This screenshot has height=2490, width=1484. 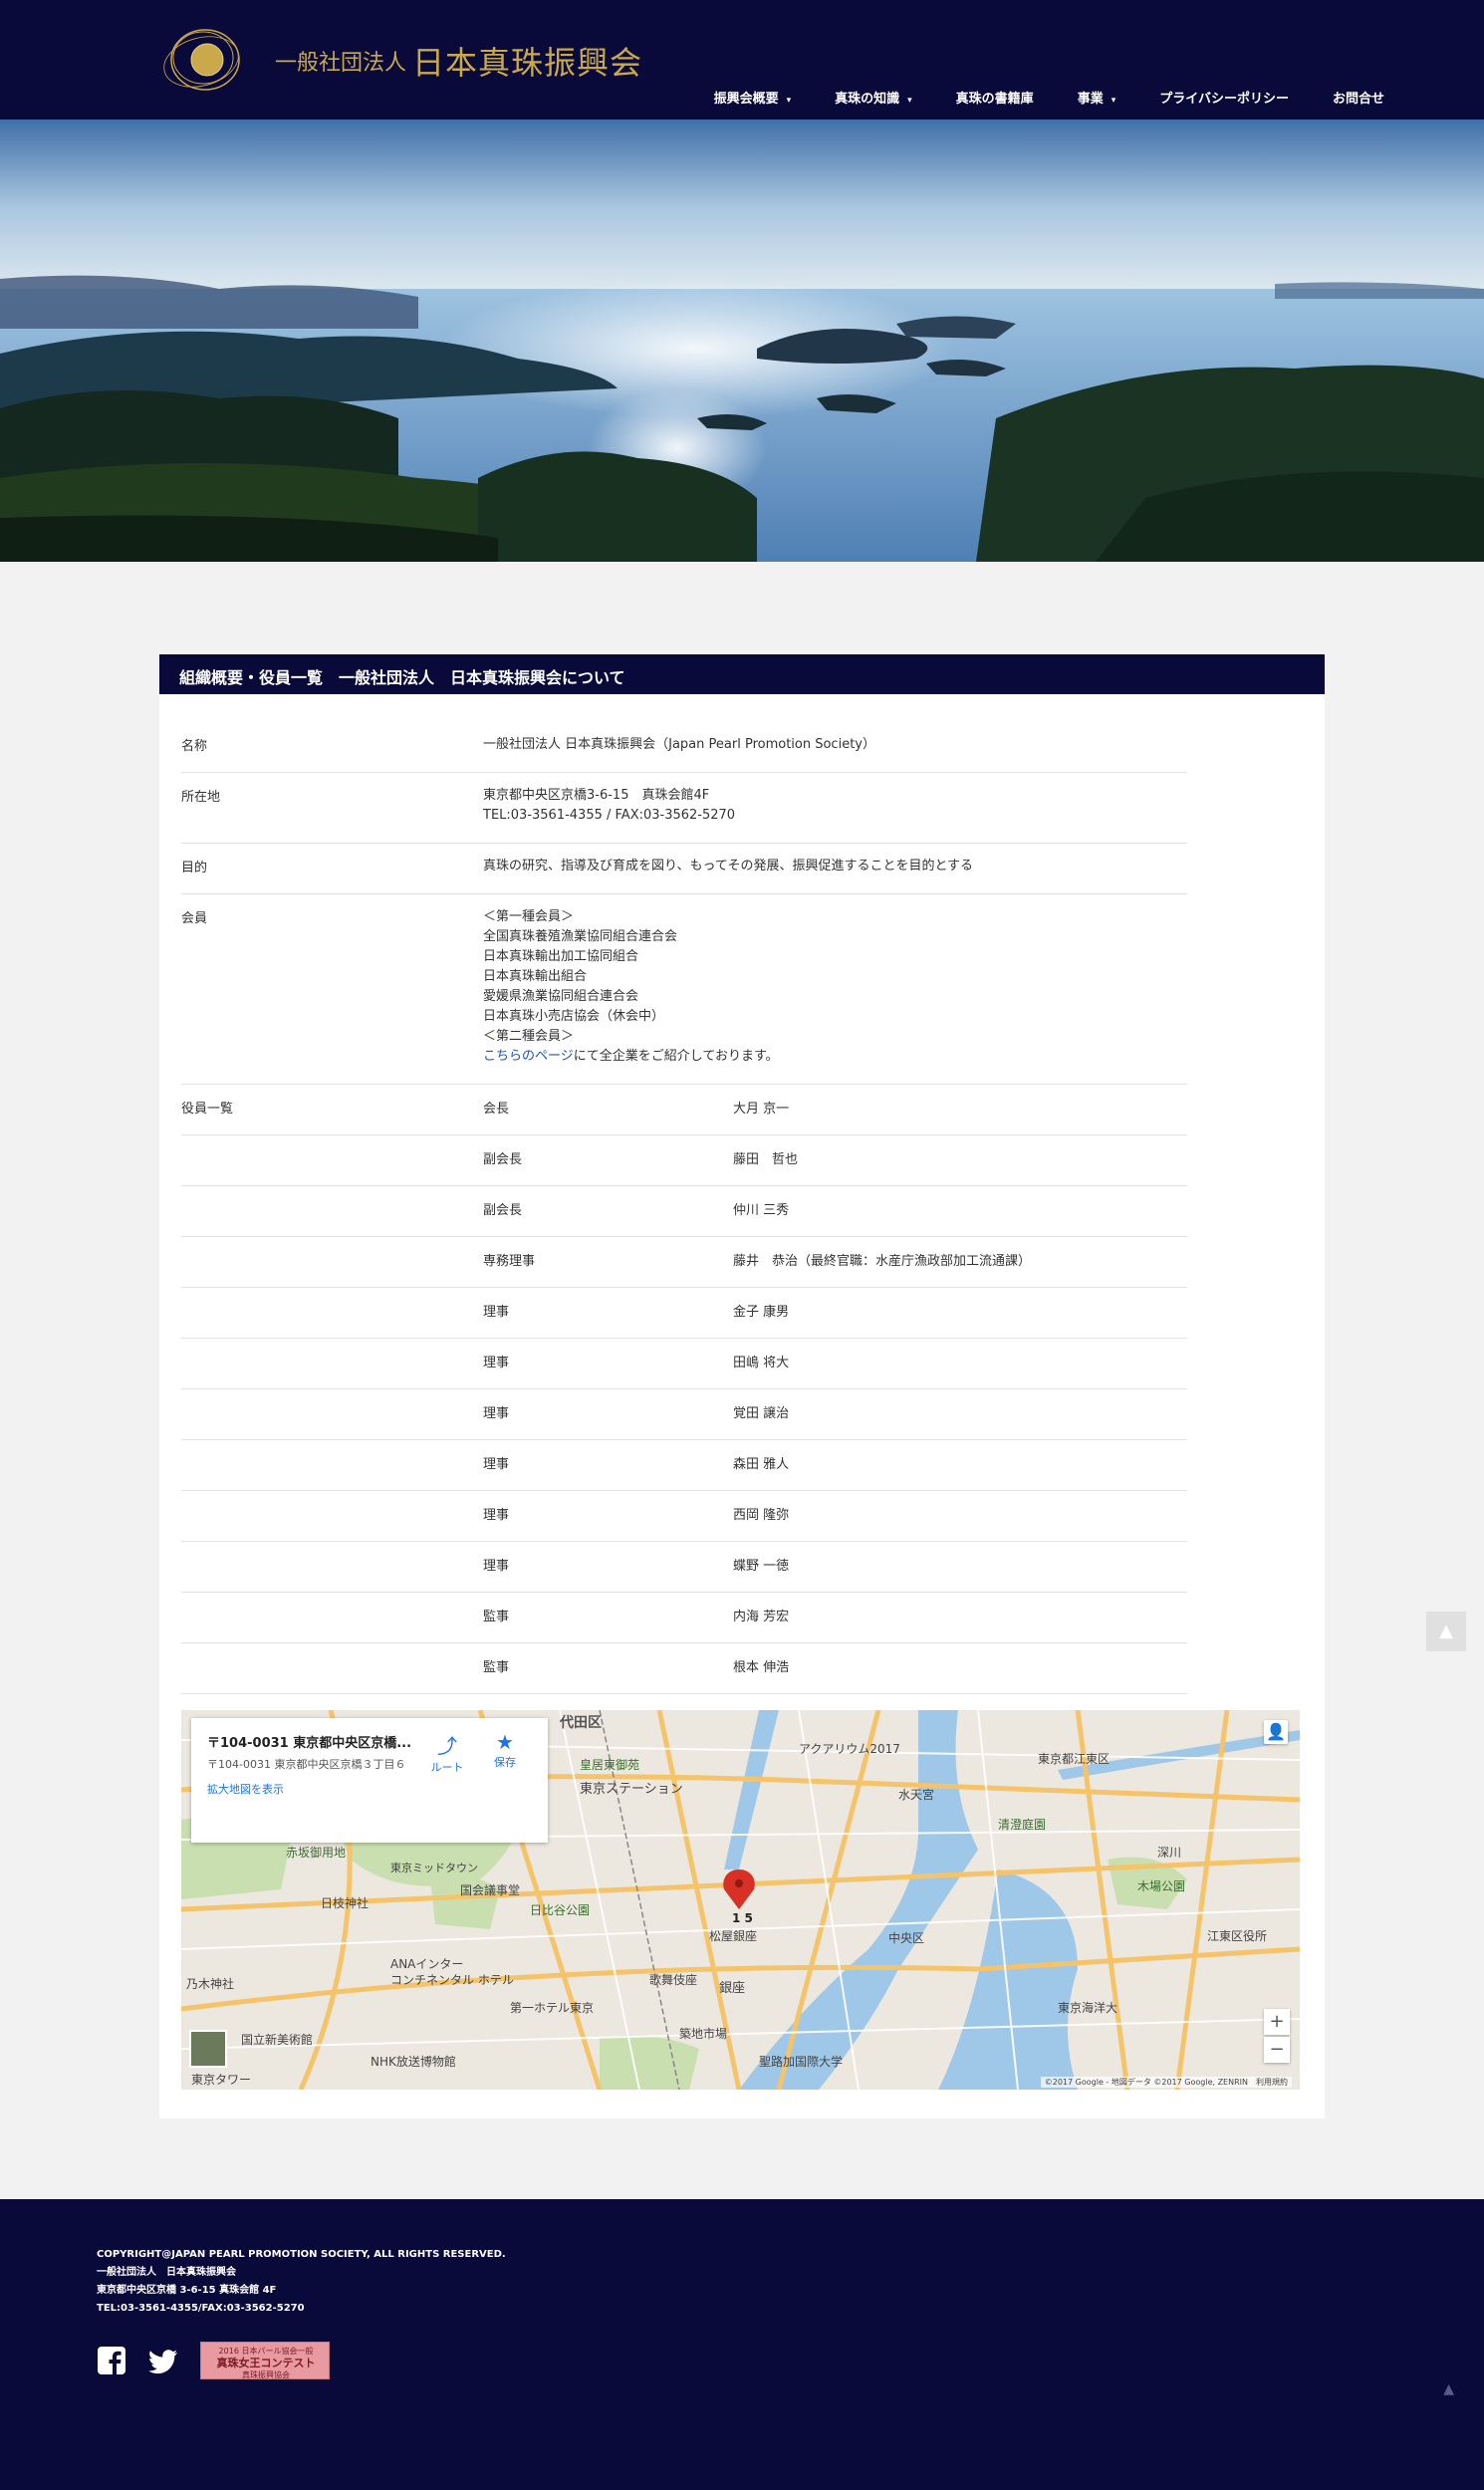 What do you see at coordinates (732, 1988) in the screenshot?
I see `map-label: 銀座` at bounding box center [732, 1988].